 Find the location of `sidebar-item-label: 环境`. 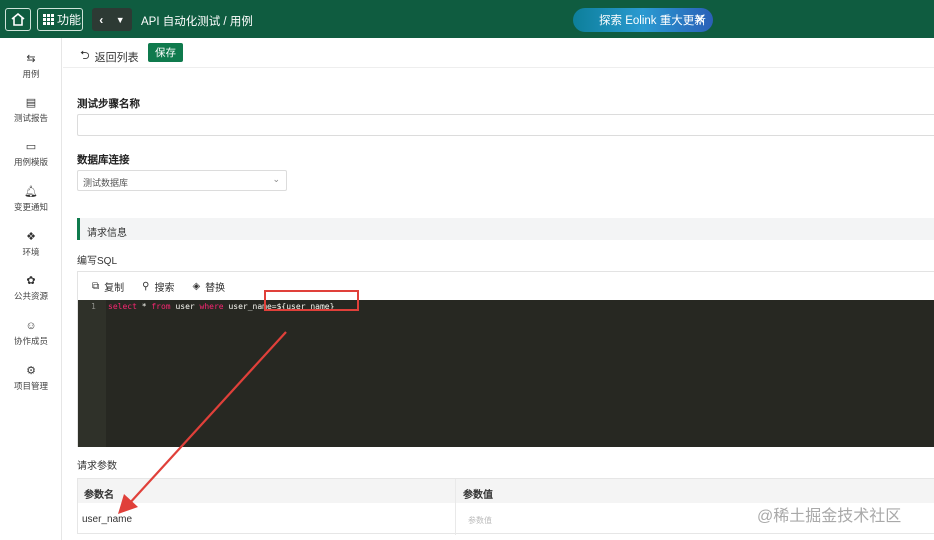

sidebar-item-label: 环境 is located at coordinates (31, 252).